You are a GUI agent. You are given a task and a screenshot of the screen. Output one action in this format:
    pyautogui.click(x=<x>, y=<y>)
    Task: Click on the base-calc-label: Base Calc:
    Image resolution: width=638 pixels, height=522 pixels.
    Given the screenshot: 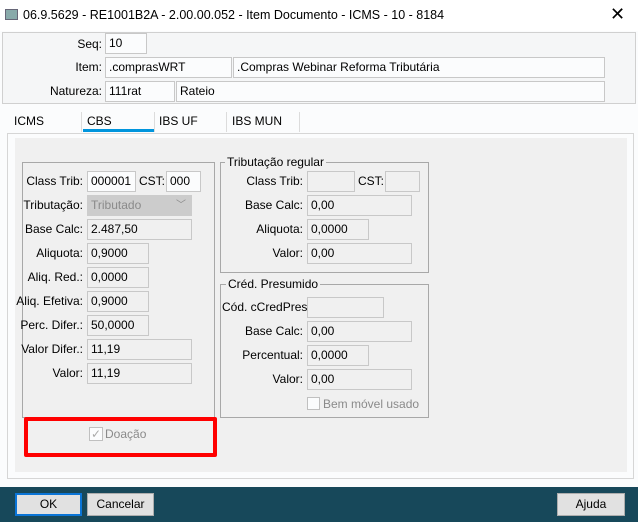 What is the action you would take?
    pyautogui.click(x=53, y=229)
    